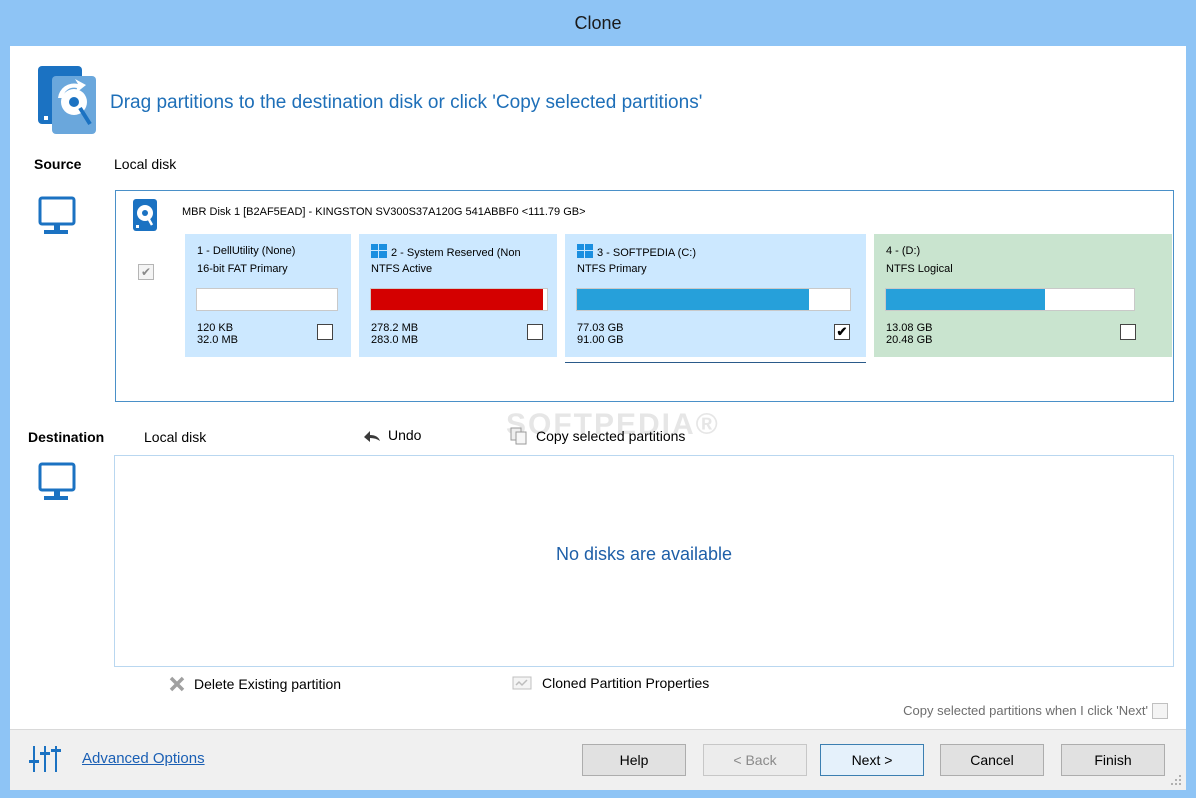  What do you see at coordinates (395, 340) in the screenshot?
I see `partition-total-size: 283.0 MB` at bounding box center [395, 340].